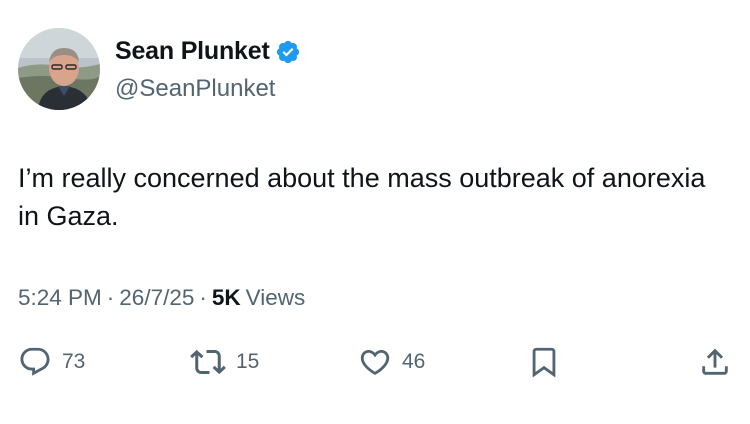 Image resolution: width=750 pixels, height=424 pixels. I want to click on views-label: Views, so click(275, 297).